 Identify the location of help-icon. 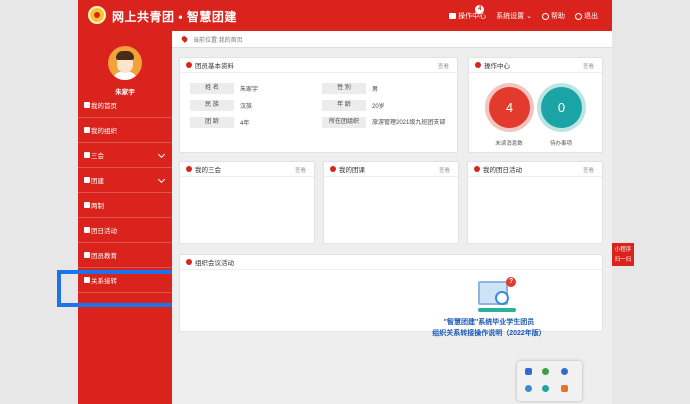
(545, 16).